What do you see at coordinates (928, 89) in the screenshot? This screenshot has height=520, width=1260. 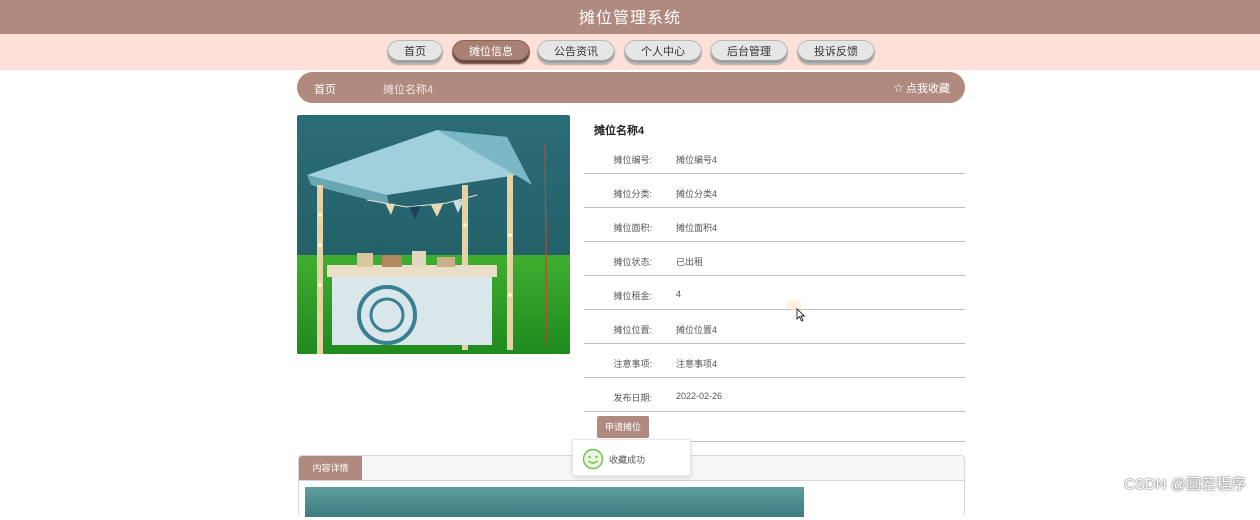 I see `favorite-label: 点我收藏` at bounding box center [928, 89].